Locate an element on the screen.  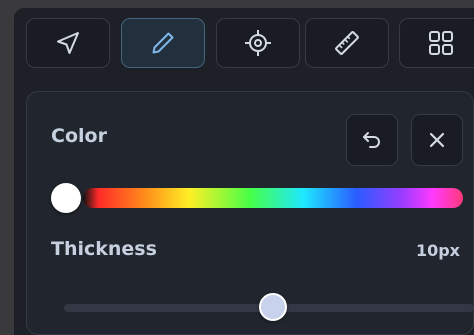
pencil-tool-button is located at coordinates (163, 43).